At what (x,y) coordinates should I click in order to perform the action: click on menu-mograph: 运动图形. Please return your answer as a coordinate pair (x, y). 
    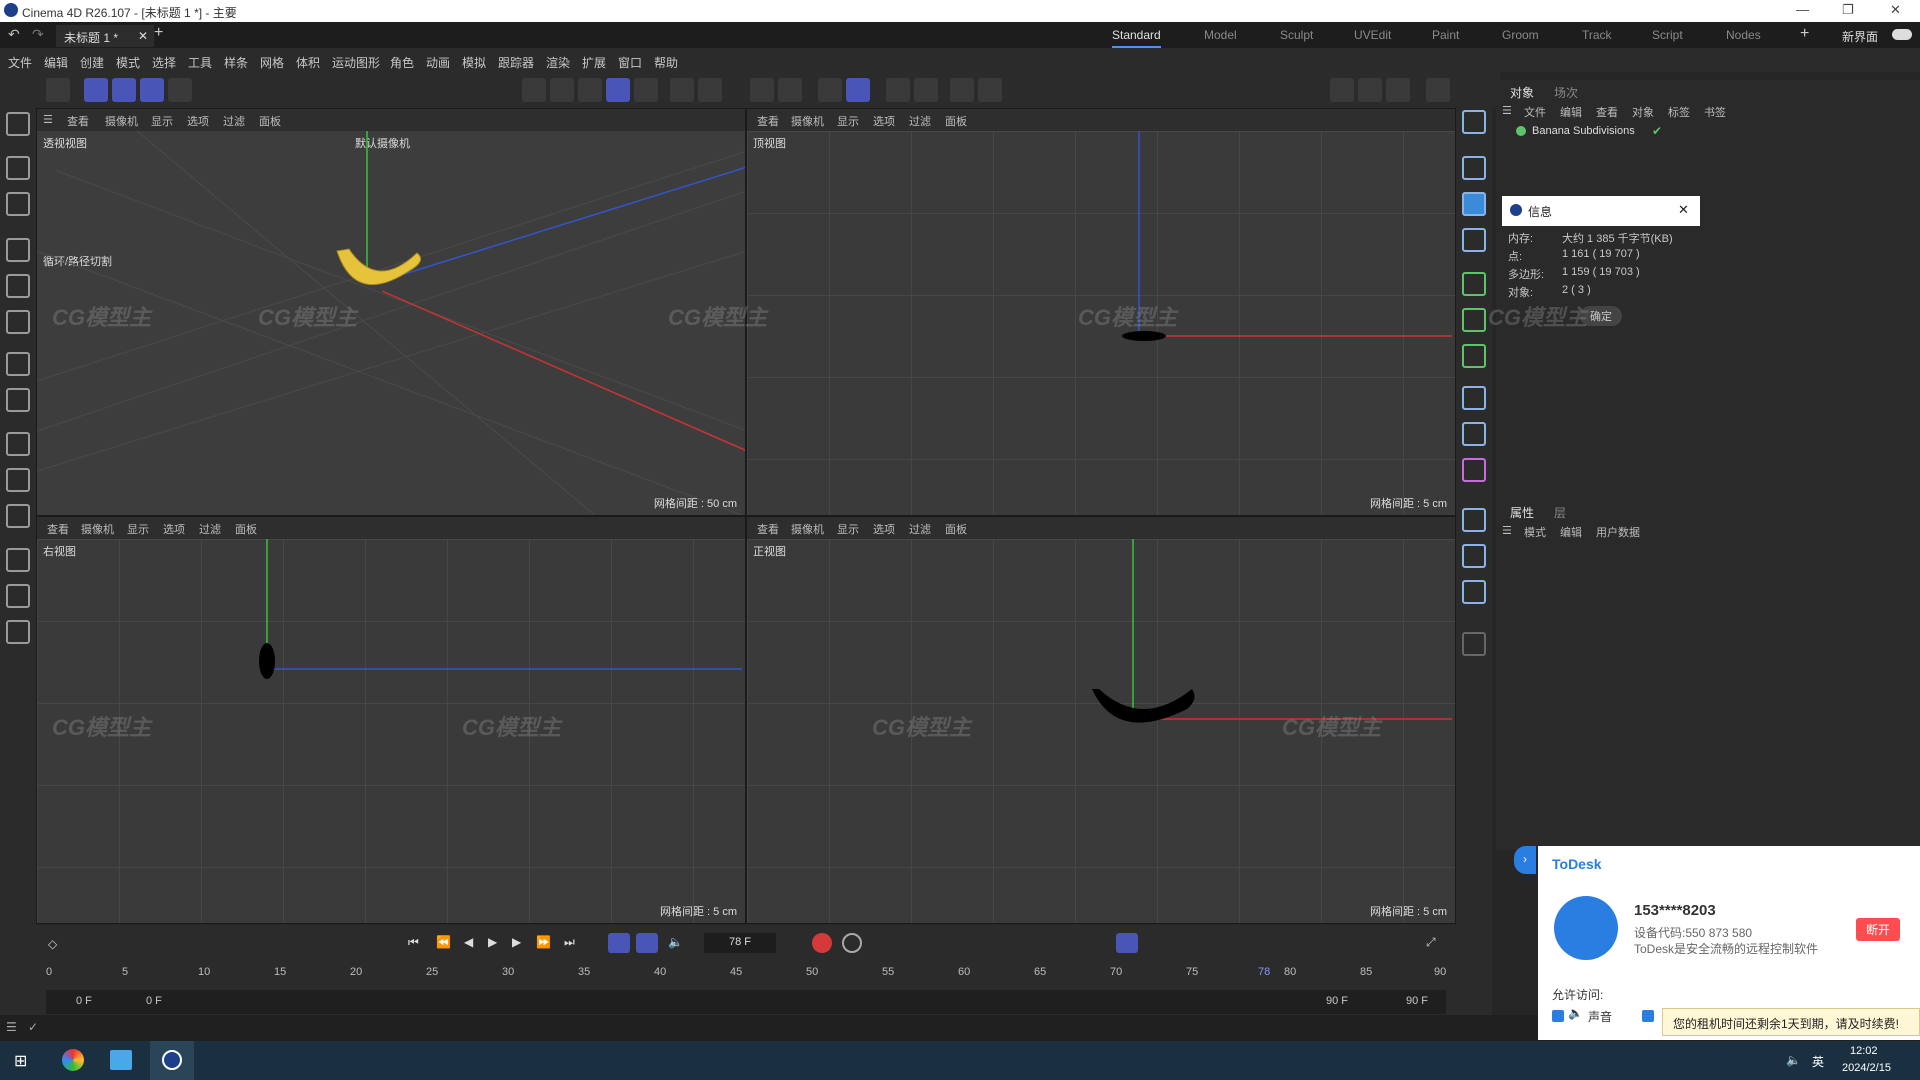
    Looking at the image, I should click on (356, 62).